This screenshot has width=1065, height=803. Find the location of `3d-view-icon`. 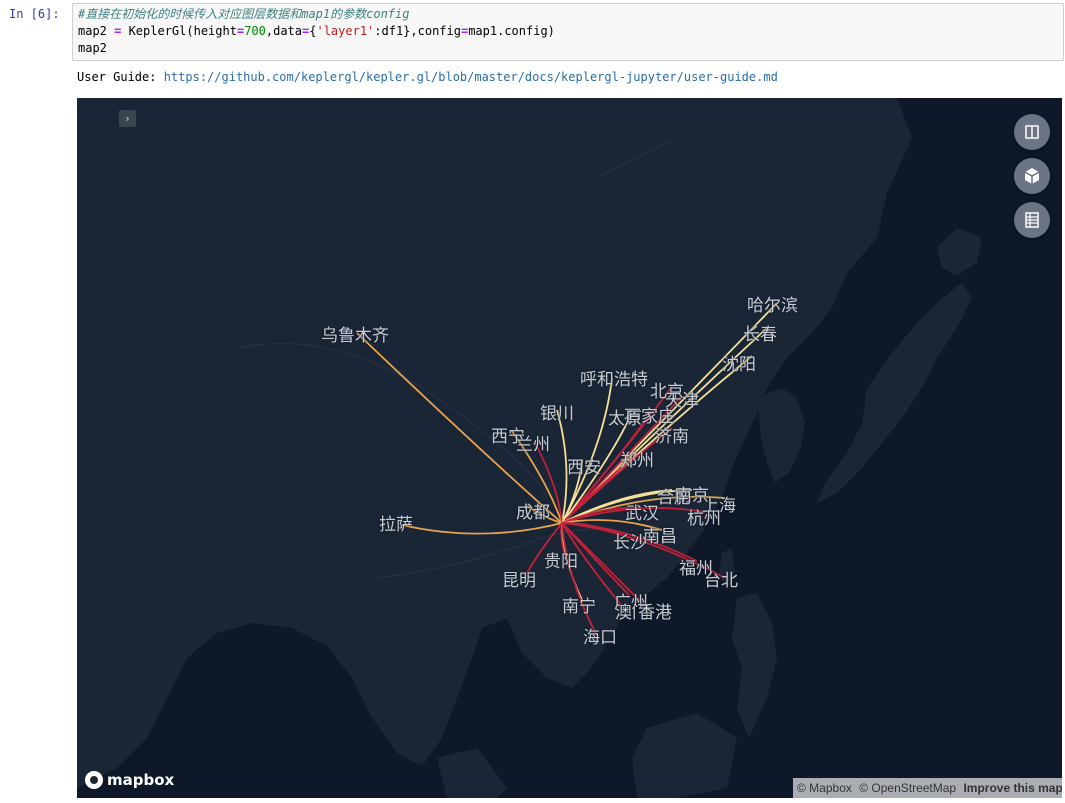

3d-view-icon is located at coordinates (1032, 176).